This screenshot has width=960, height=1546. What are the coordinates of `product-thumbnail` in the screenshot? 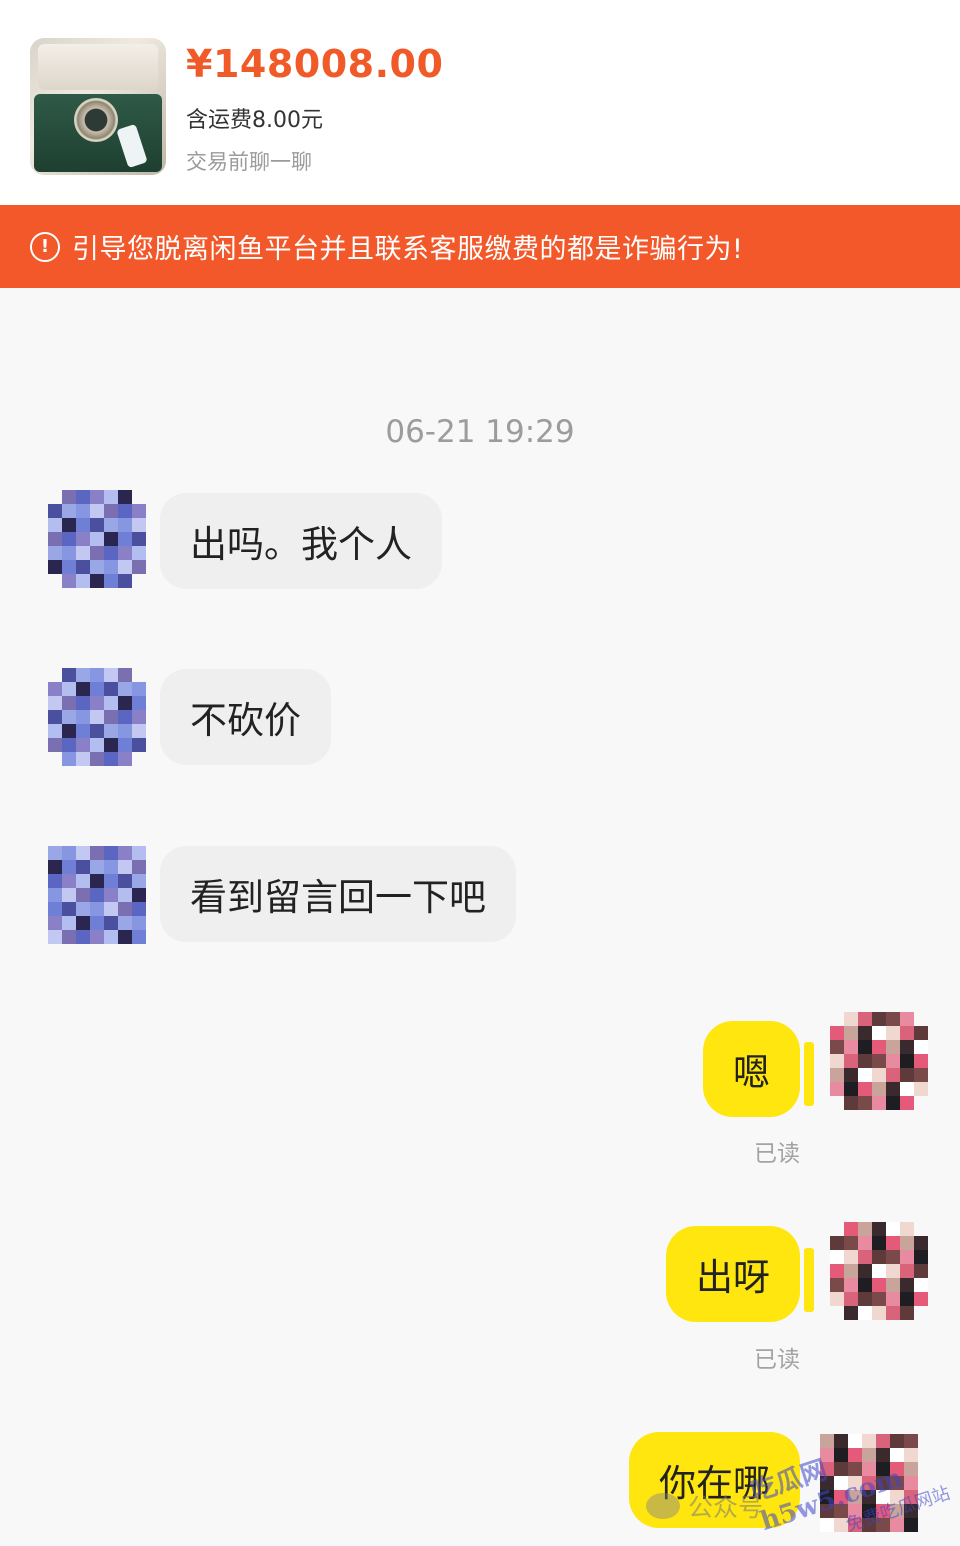 It's located at (98, 106).